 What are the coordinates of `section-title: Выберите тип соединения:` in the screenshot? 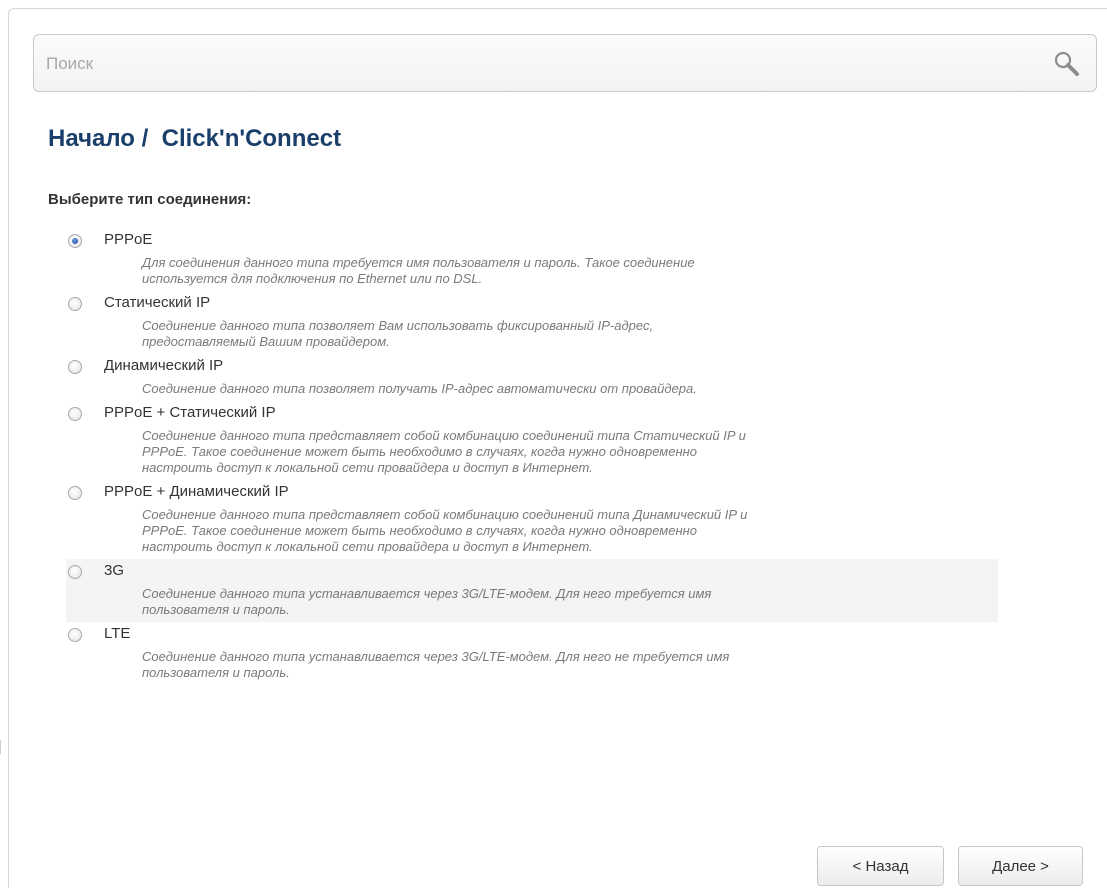 It's located at (150, 199).